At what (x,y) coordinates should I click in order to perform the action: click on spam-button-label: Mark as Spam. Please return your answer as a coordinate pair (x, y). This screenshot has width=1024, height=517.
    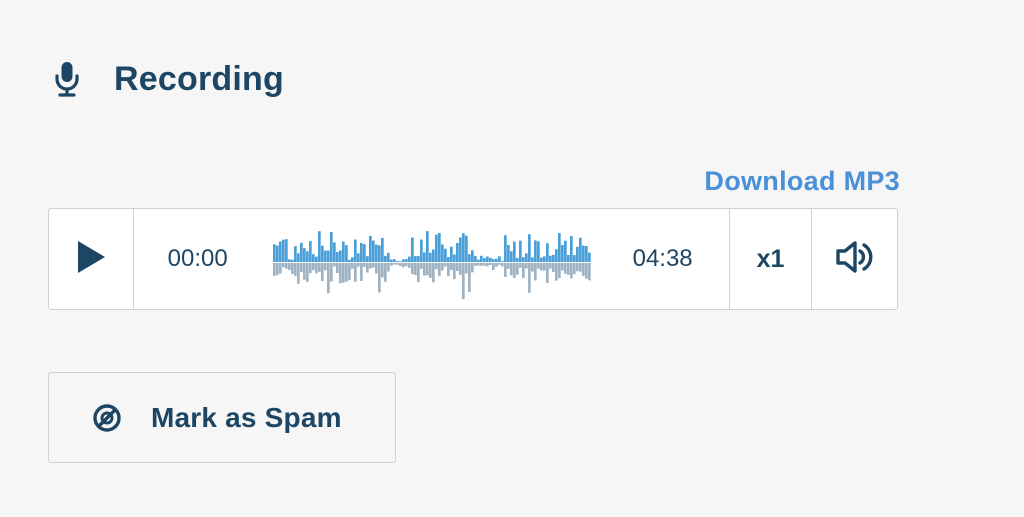
    Looking at the image, I should click on (246, 417).